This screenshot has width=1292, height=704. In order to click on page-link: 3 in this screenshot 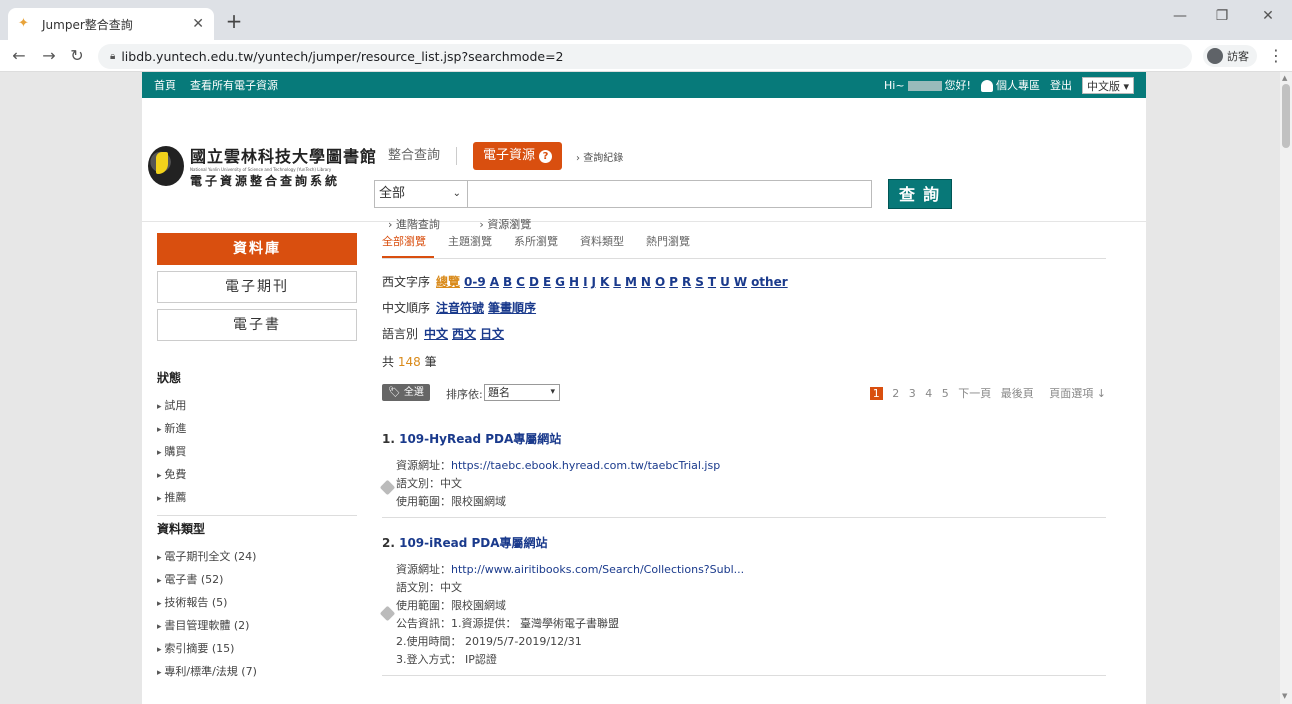, I will do `click(912, 393)`.